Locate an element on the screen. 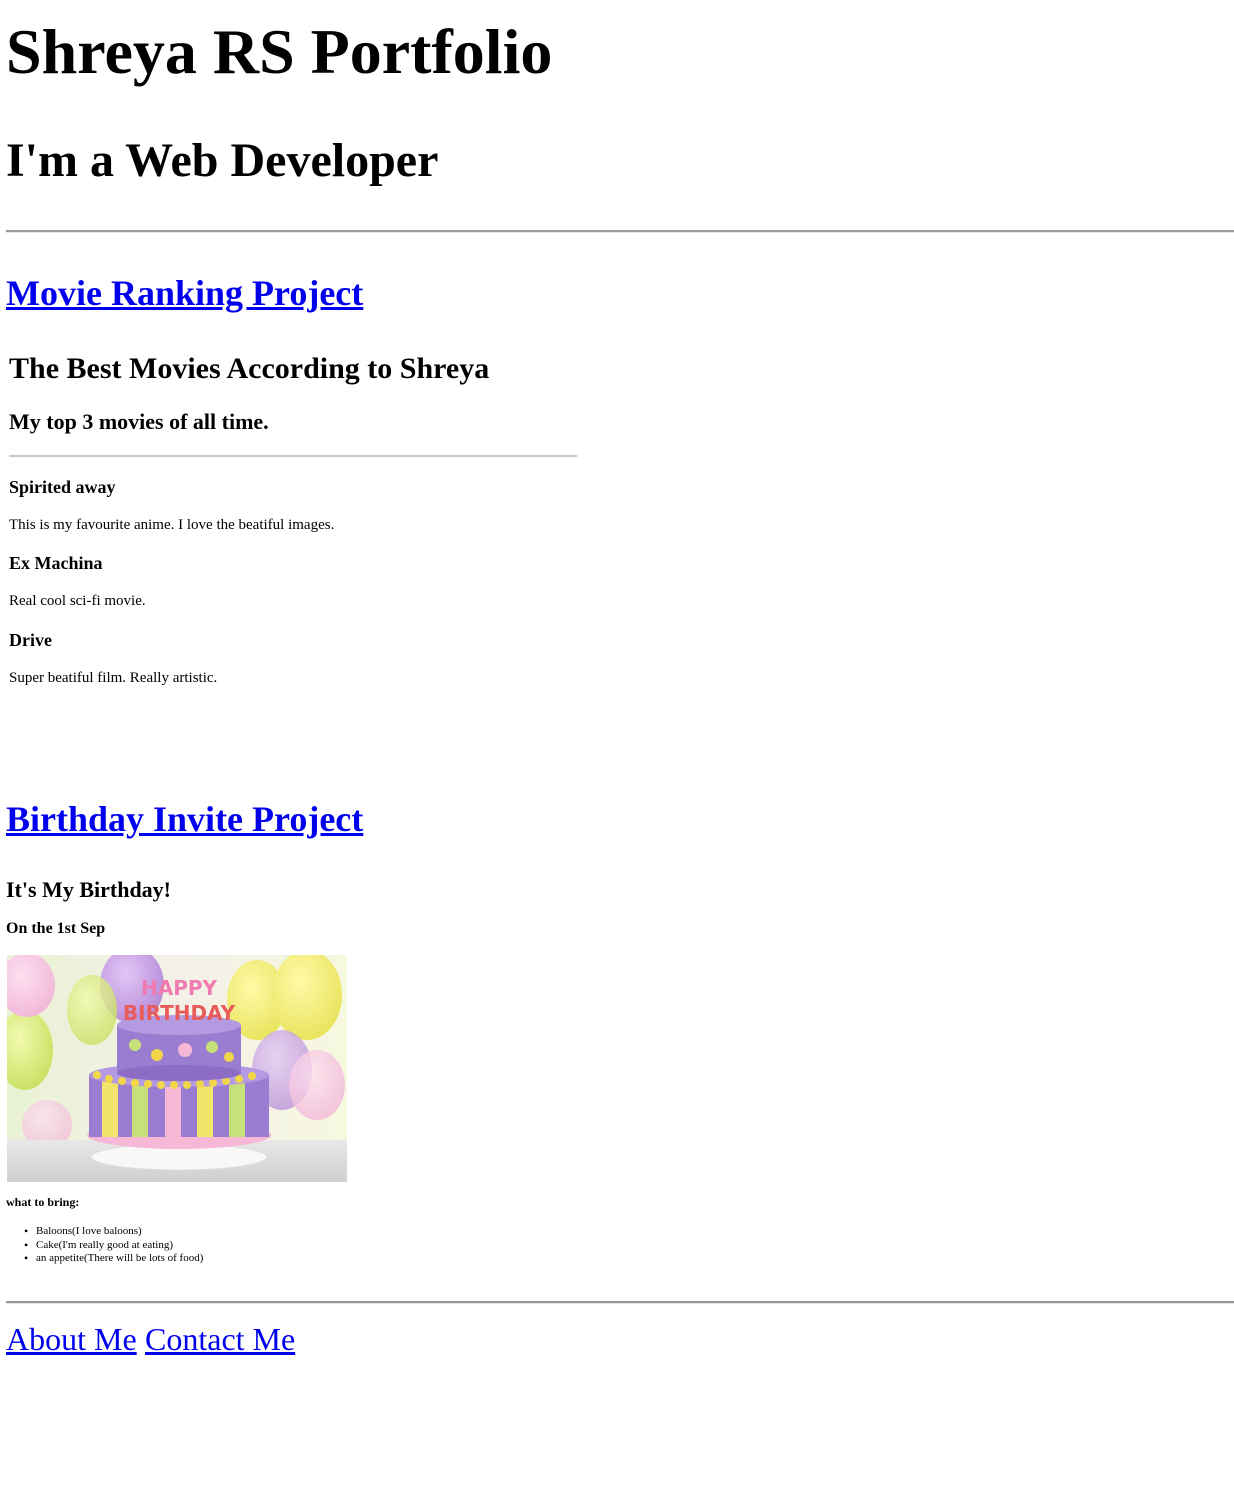  movie-divider is located at coordinates (293, 456).